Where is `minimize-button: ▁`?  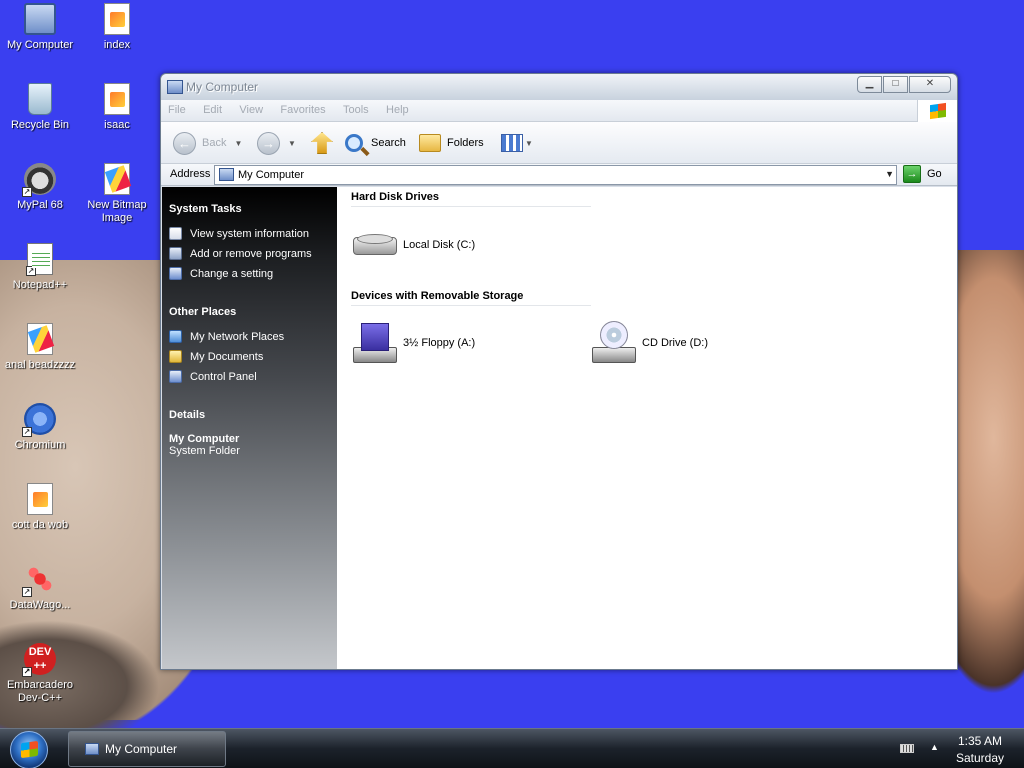 minimize-button: ▁ is located at coordinates (869, 84).